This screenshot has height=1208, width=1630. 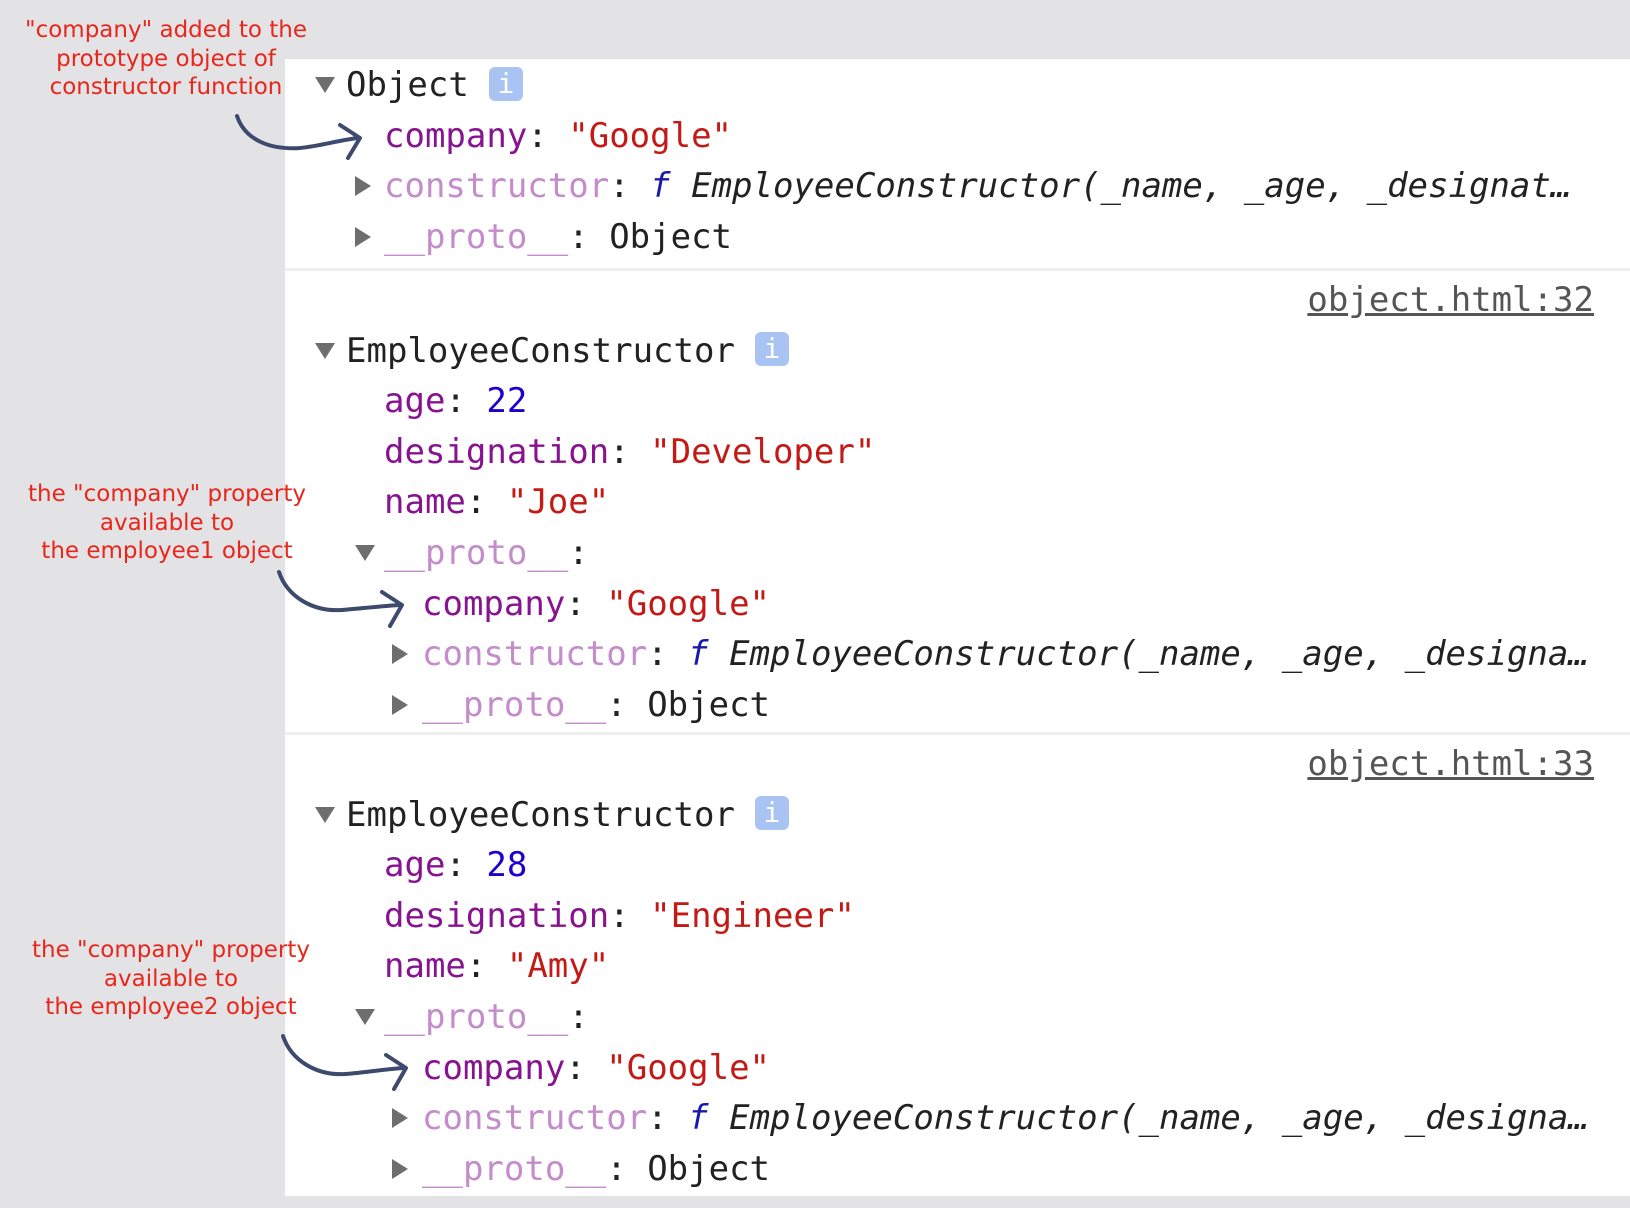 I want to click on annotation-arrows, so click(x=321, y=602).